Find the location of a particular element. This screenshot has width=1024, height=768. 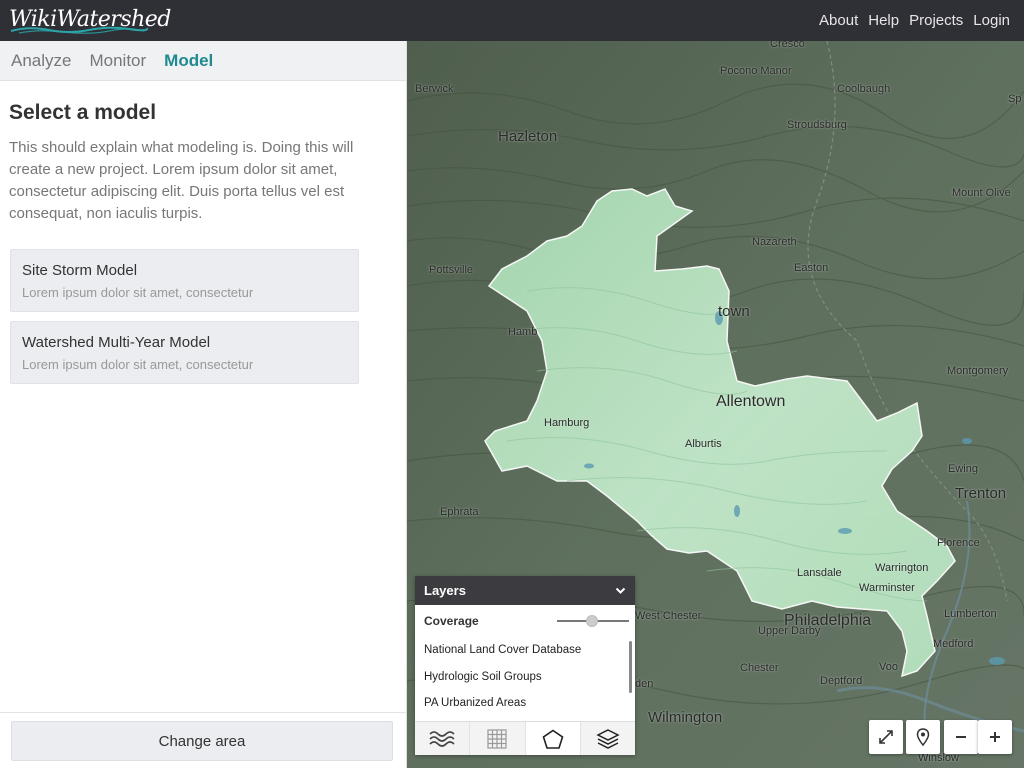

map-label: Upper Darby is located at coordinates (789, 631).